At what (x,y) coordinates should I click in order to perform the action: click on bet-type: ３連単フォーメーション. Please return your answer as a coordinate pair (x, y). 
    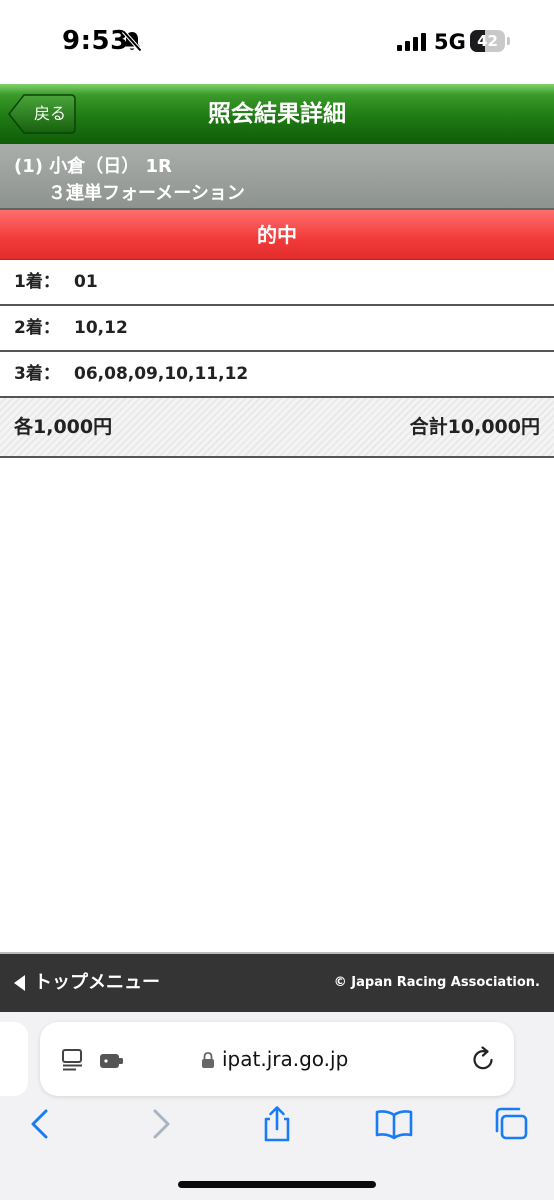
    Looking at the image, I should click on (146, 193).